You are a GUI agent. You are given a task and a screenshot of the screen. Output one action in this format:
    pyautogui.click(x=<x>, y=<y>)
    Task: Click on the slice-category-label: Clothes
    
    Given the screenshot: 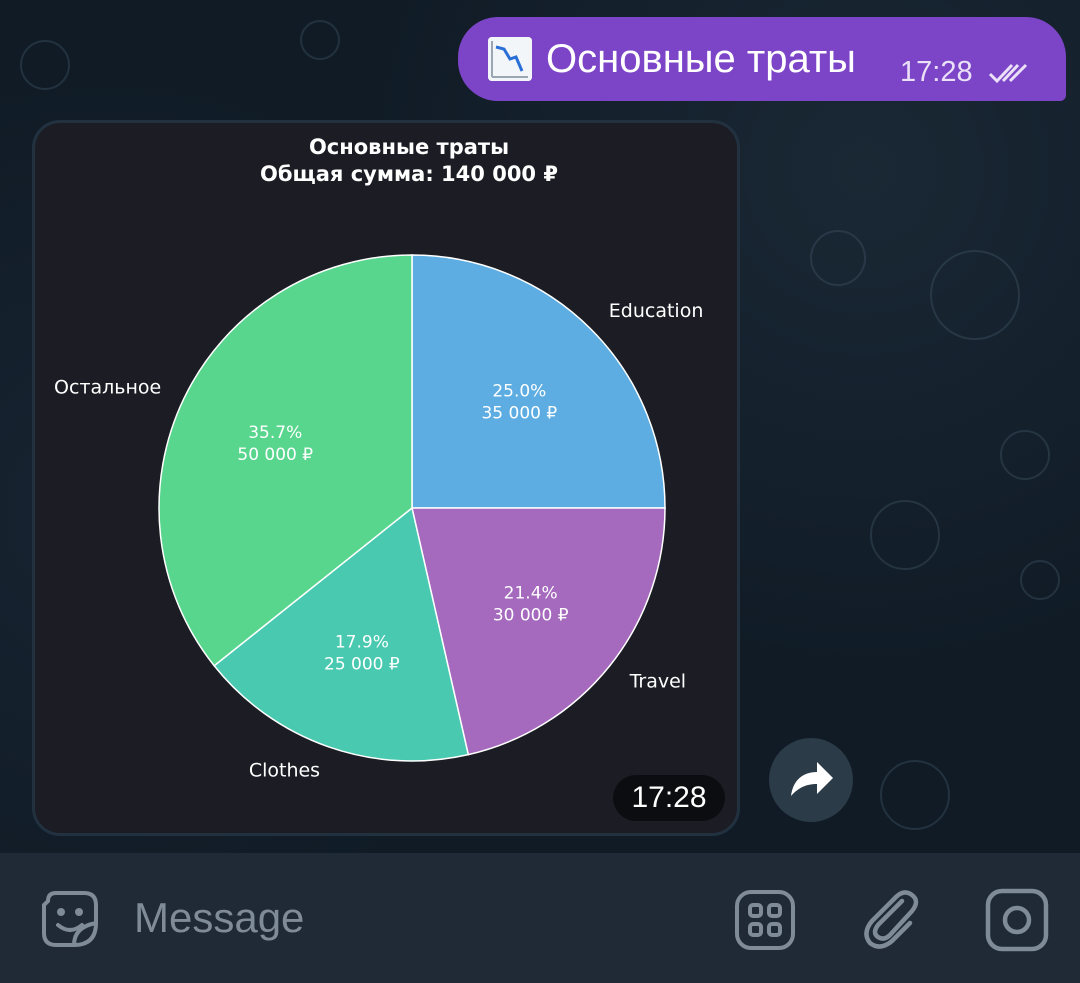 What is the action you would take?
    pyautogui.click(x=284, y=771)
    